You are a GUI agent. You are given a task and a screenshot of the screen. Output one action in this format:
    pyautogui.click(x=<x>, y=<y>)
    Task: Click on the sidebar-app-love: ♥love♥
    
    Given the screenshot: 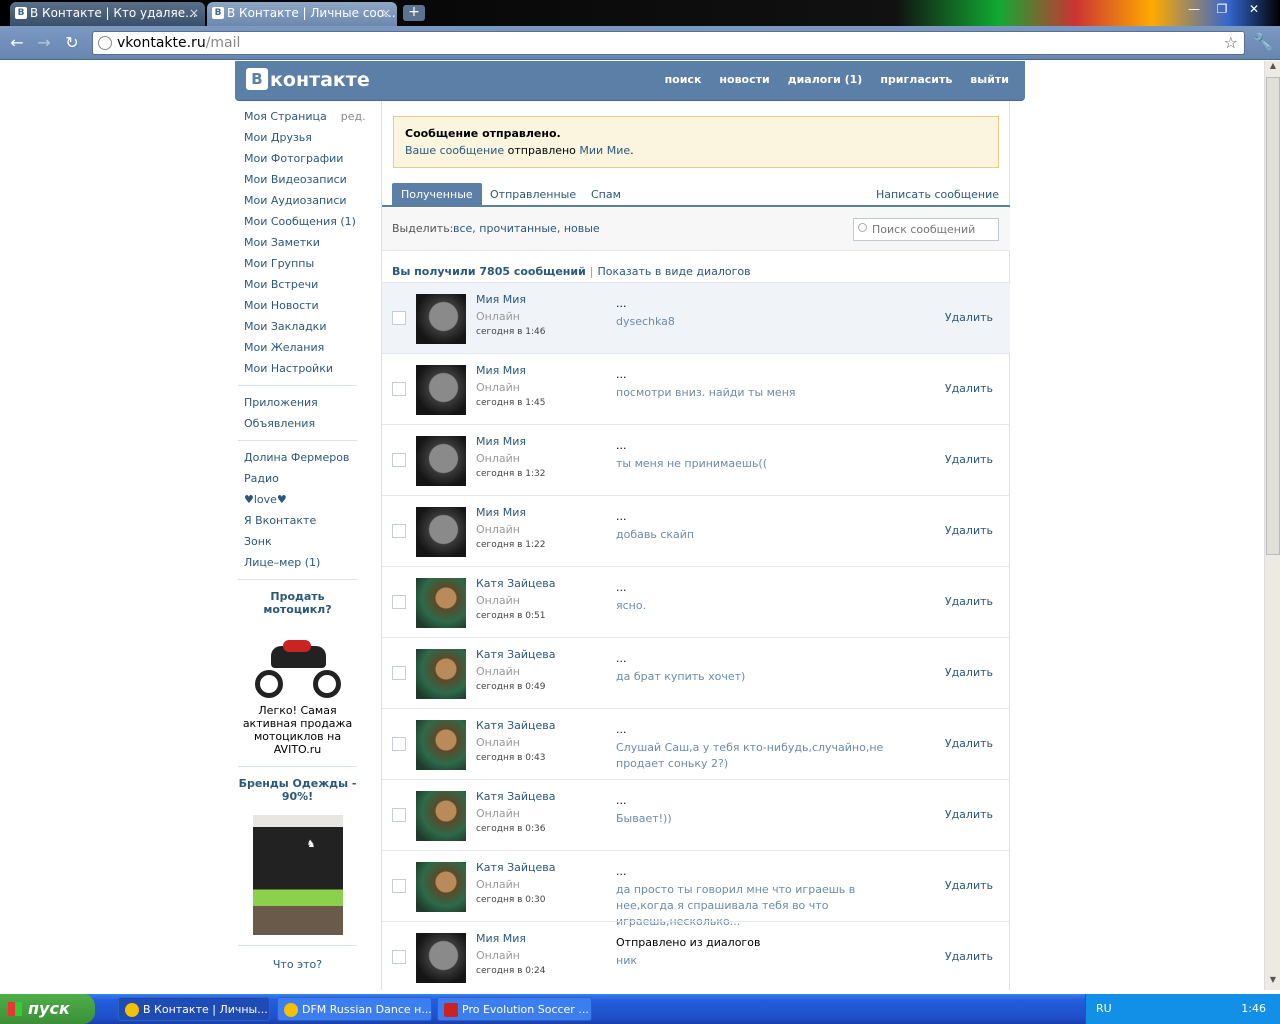 What is the action you would take?
    pyautogui.click(x=297, y=499)
    